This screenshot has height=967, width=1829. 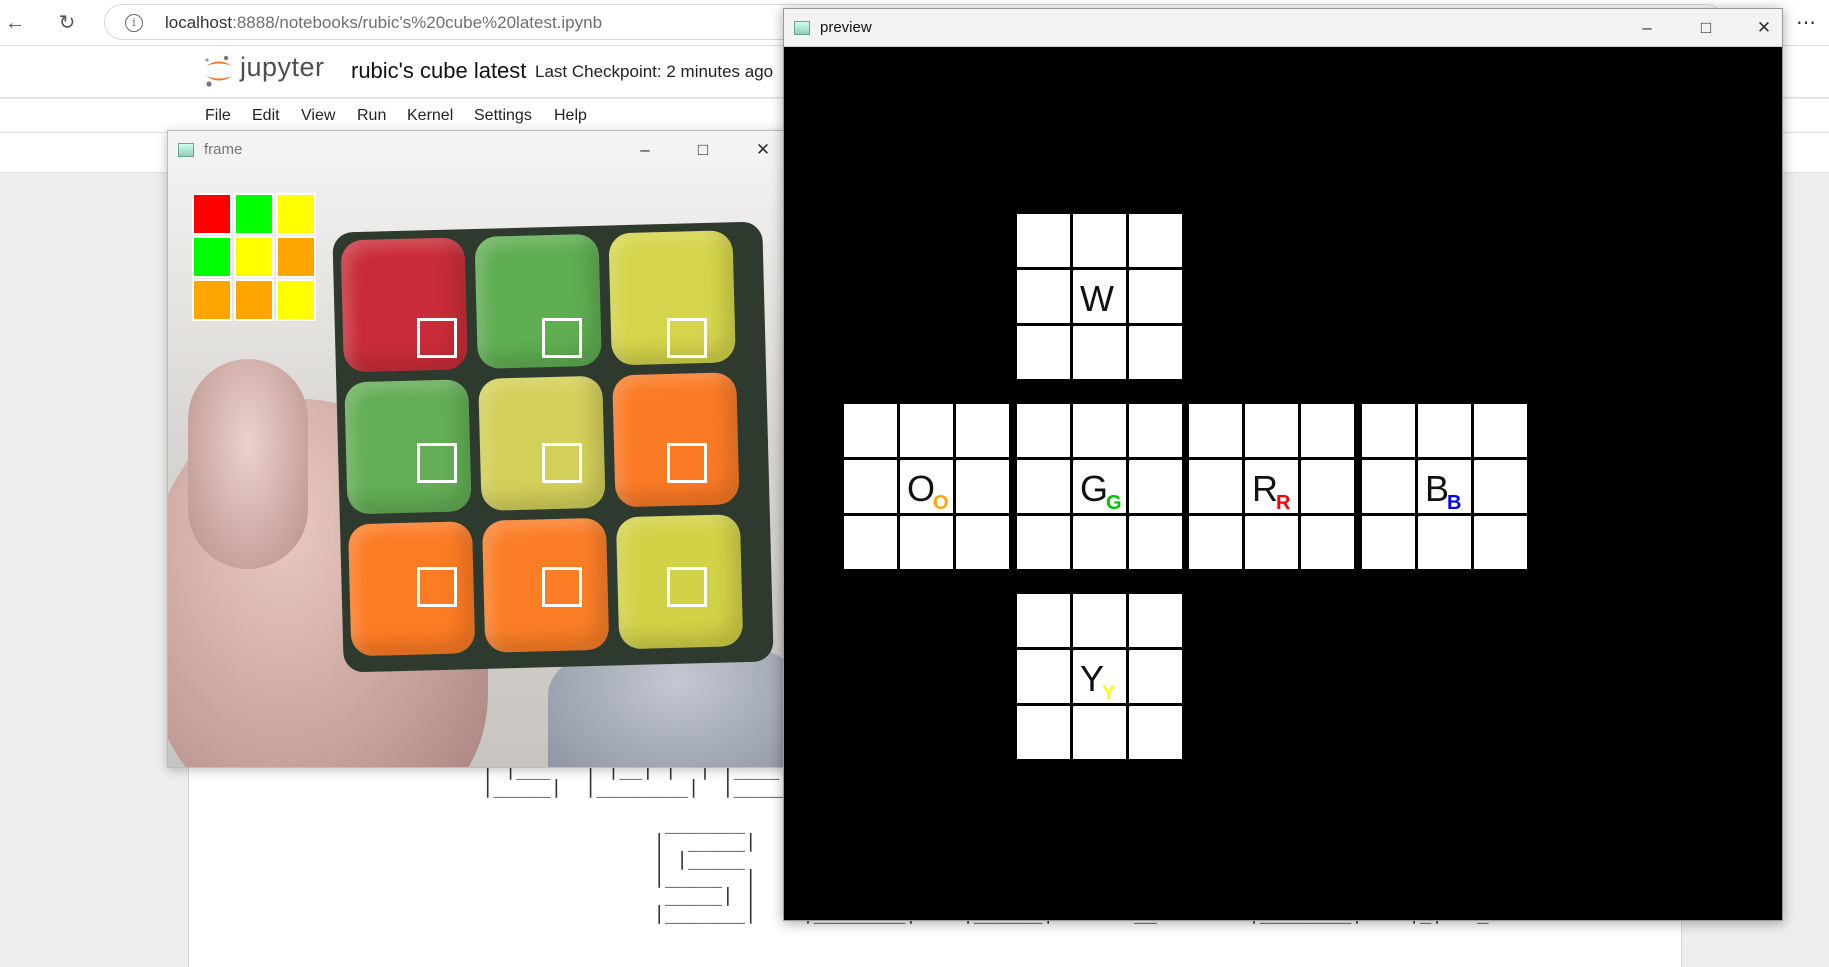 I want to click on url-host: localhost, so click(x=199, y=22).